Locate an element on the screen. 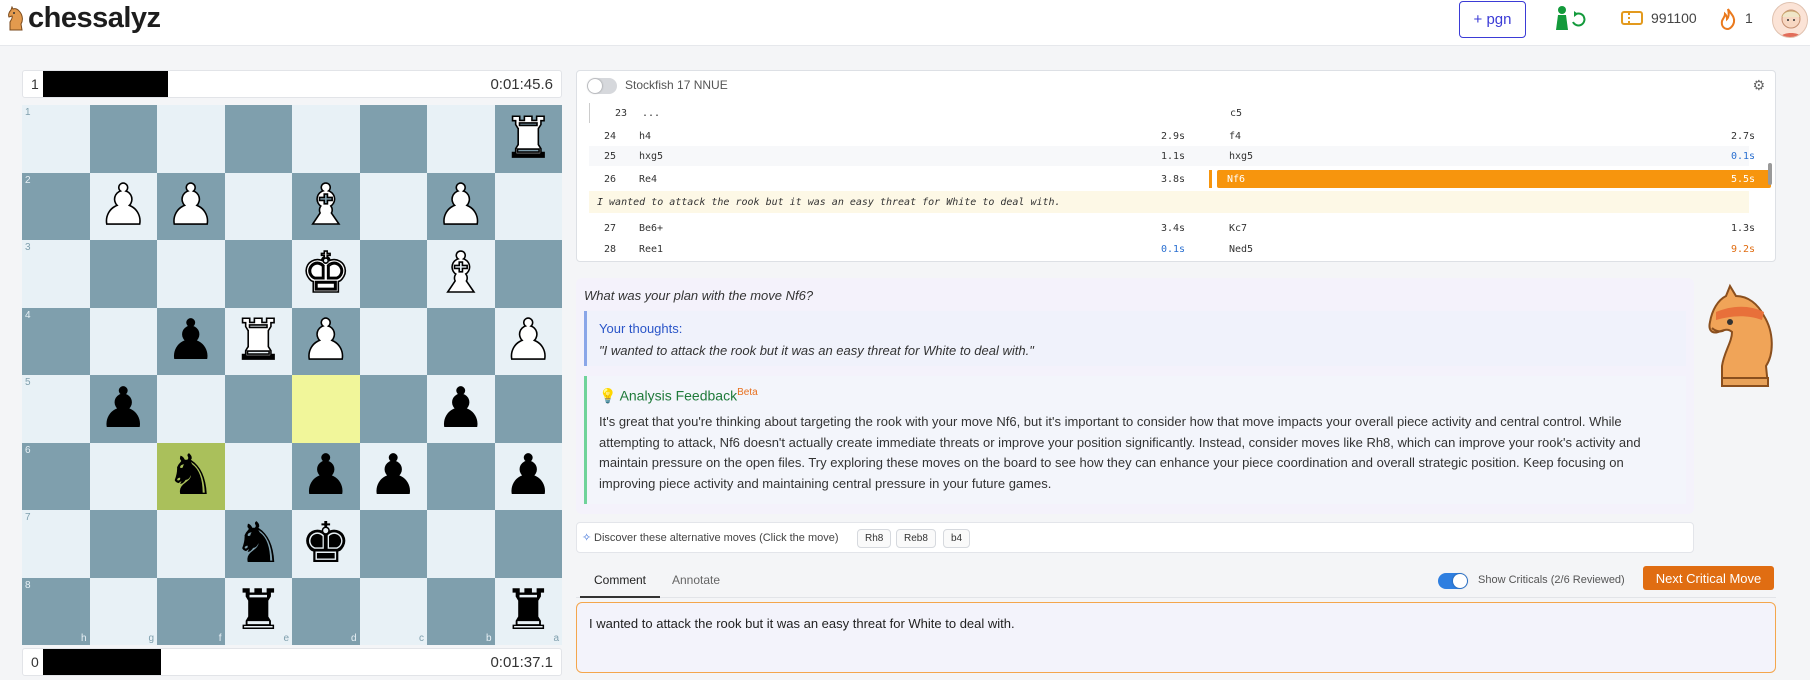  board-square: g is located at coordinates (123, 611).